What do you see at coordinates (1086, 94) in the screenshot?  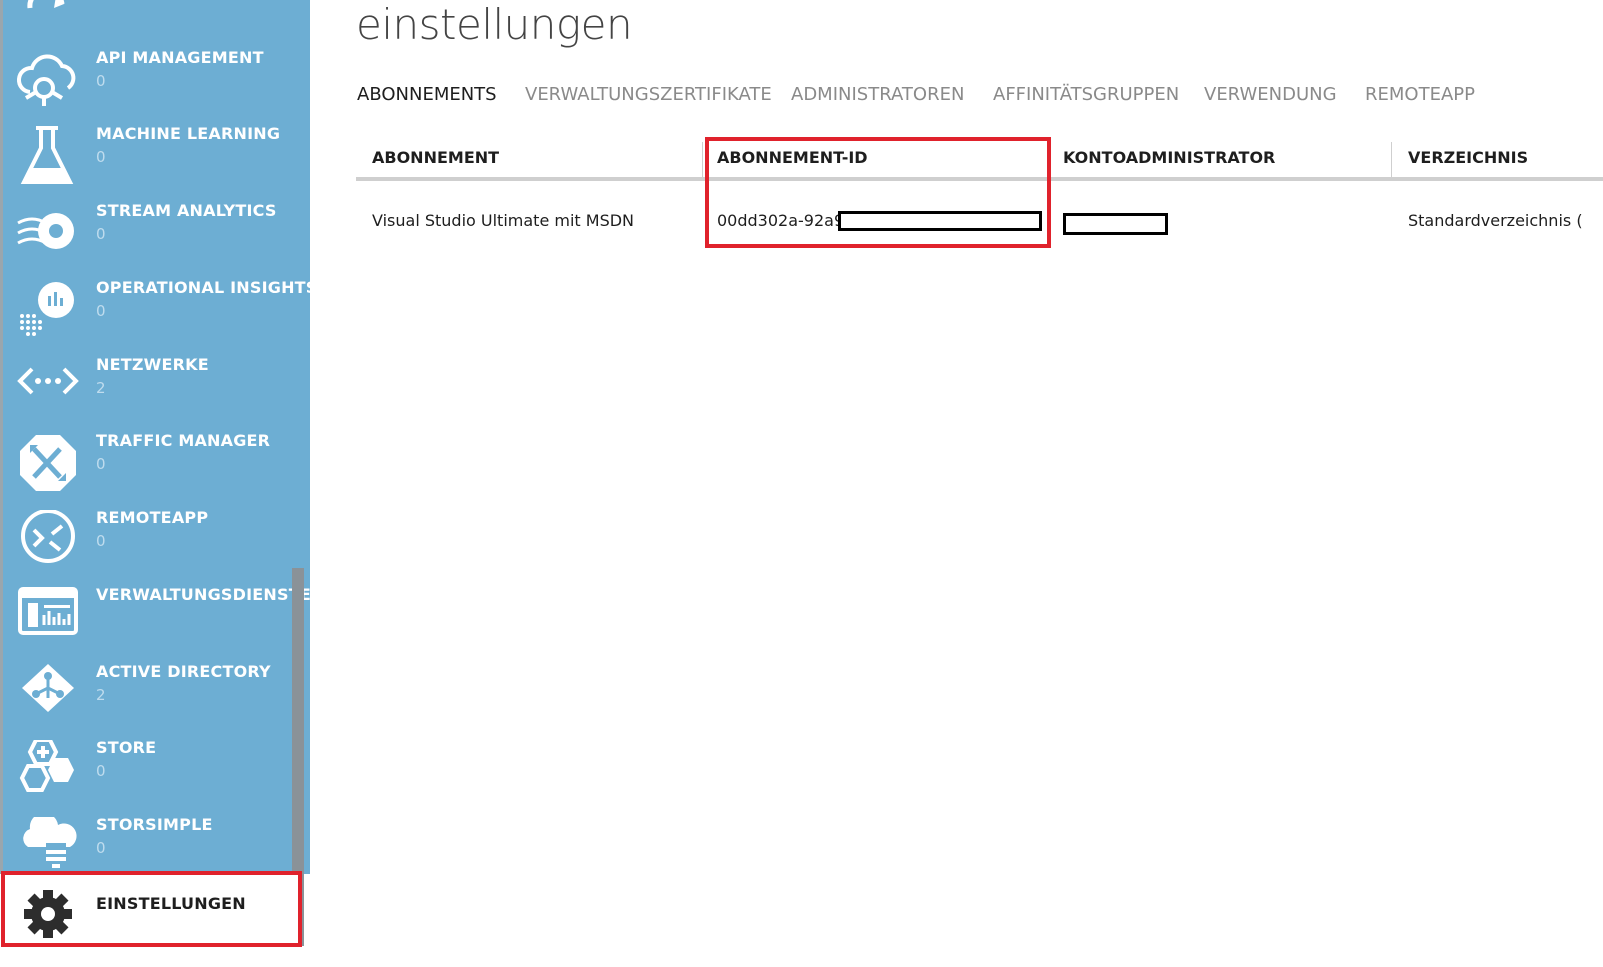 I see `tab-affinitaetsgruppen: AFFINITÄTSGRUPPEN` at bounding box center [1086, 94].